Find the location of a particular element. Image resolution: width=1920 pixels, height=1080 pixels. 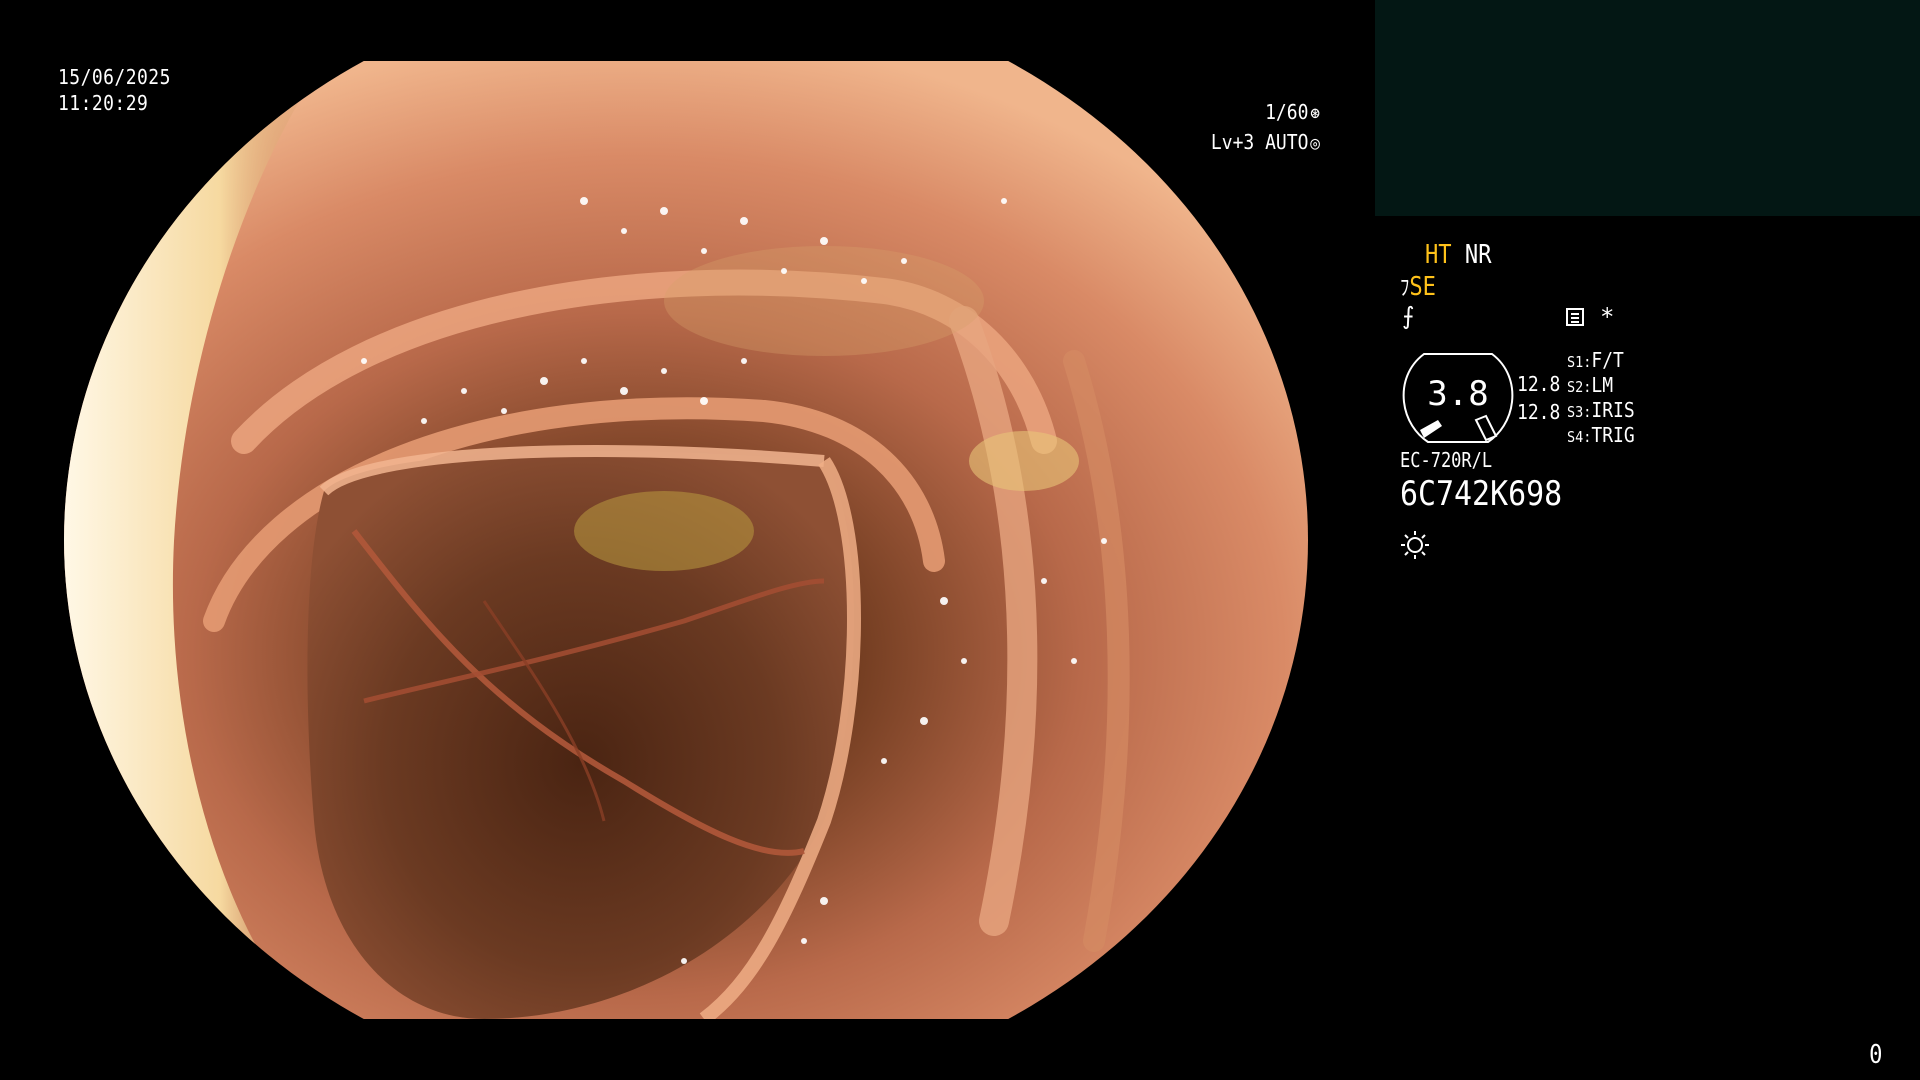

switch-s2: S2:LM is located at coordinates (1590, 385).